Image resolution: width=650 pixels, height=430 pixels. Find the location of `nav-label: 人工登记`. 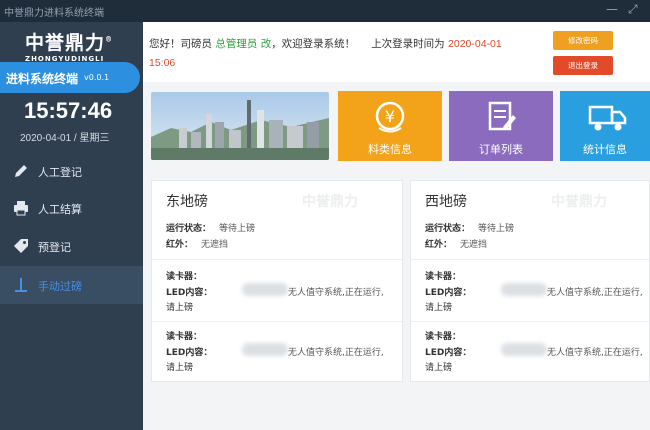

nav-label: 人工登记 is located at coordinates (60, 172).